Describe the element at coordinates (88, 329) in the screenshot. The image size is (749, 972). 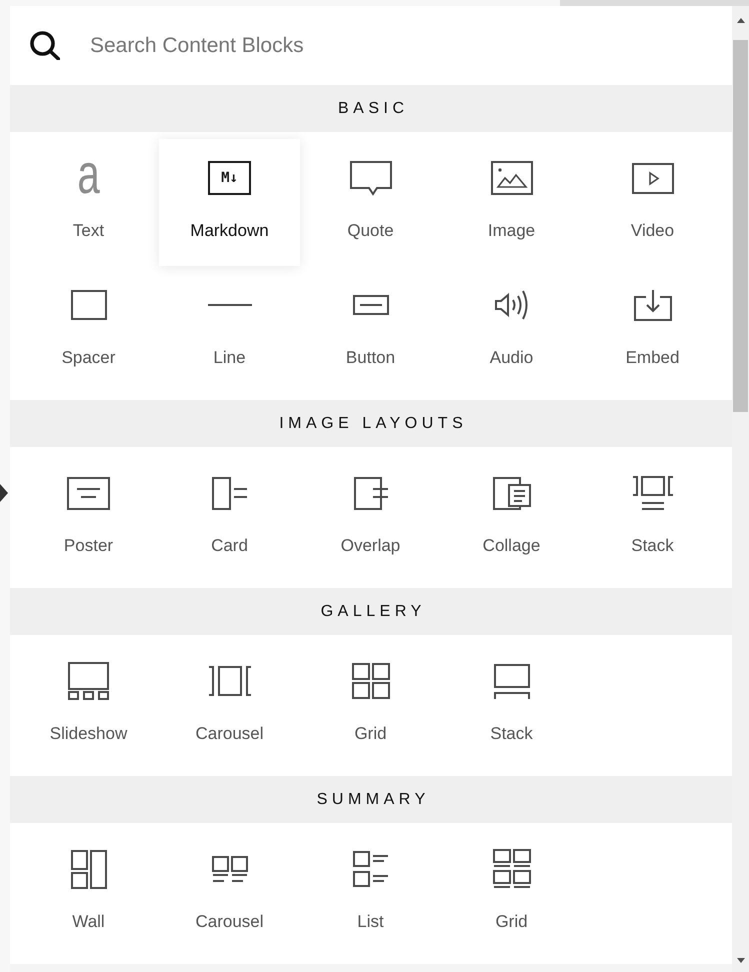
I see `block-button: Spacer` at that location.